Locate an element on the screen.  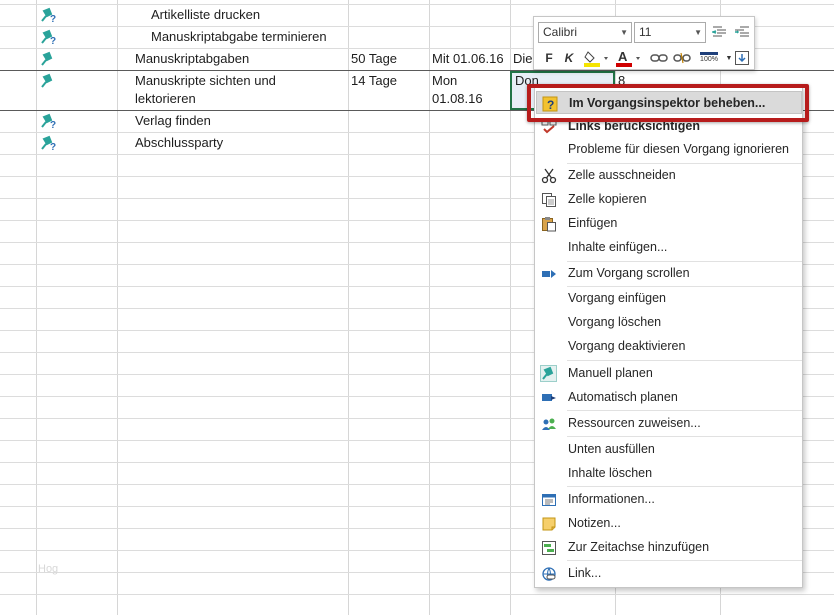
unlink-tasks-button is located at coordinates (682, 58).